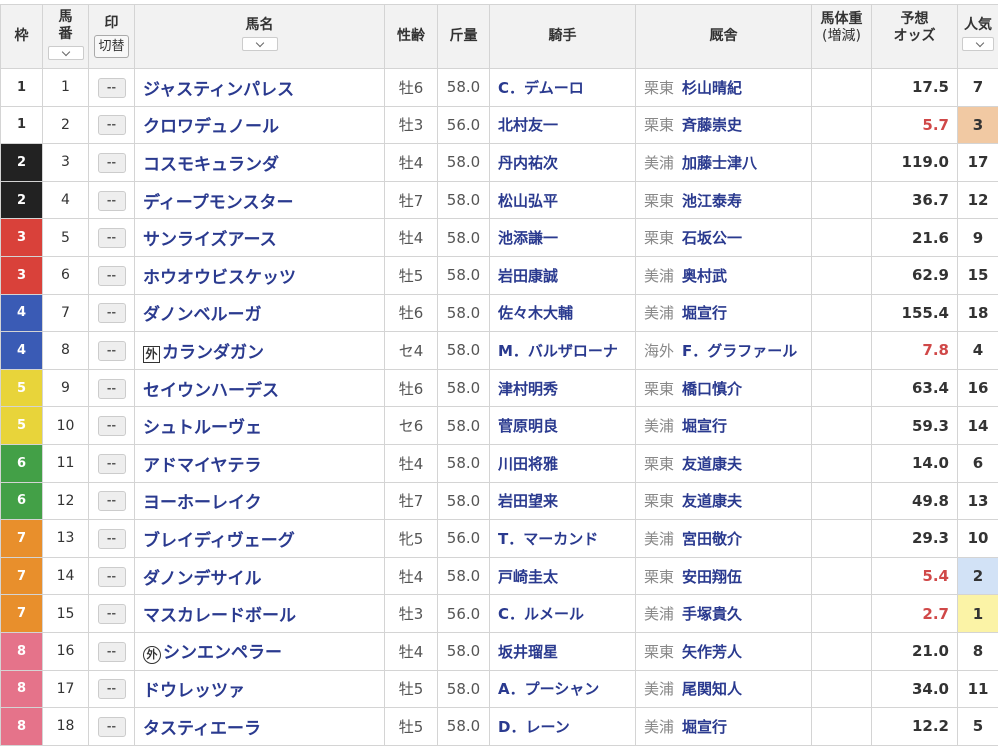 This screenshot has width=998, height=748. What do you see at coordinates (213, 353) in the screenshot?
I see `horse-name-link: カランダガン` at bounding box center [213, 353].